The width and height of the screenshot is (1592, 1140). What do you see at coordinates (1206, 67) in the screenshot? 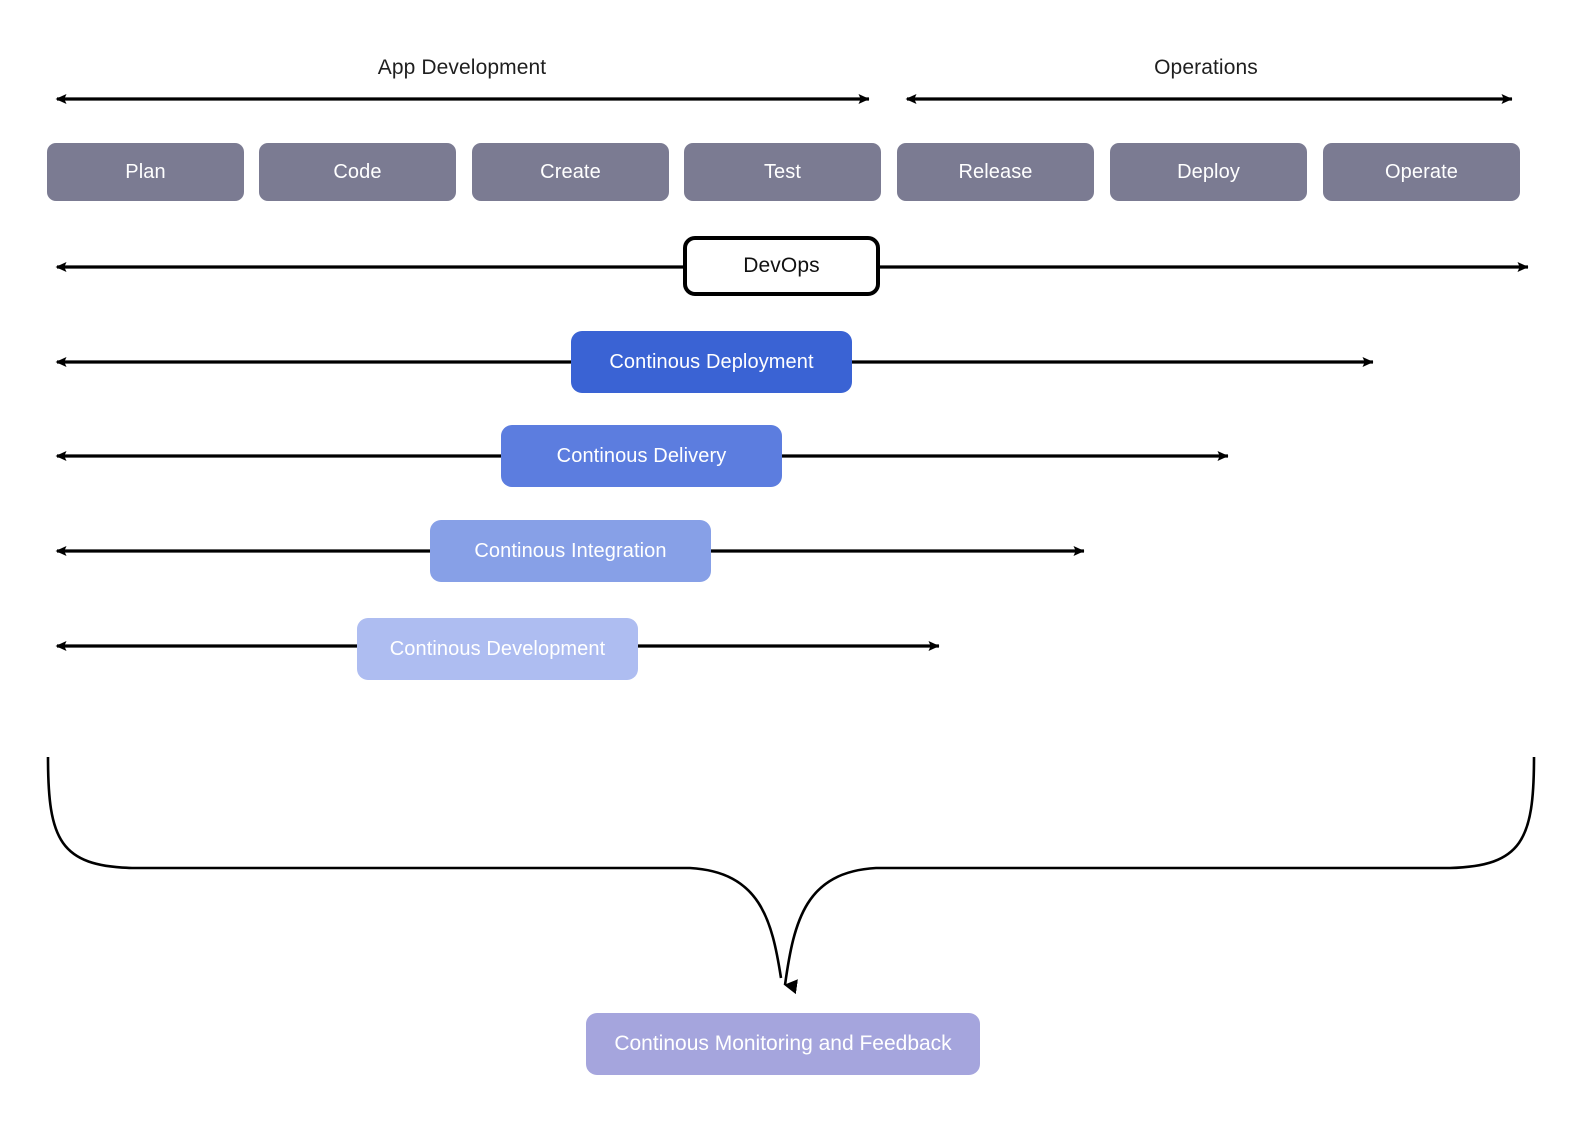
I see `section-caption-operations: Operations` at bounding box center [1206, 67].